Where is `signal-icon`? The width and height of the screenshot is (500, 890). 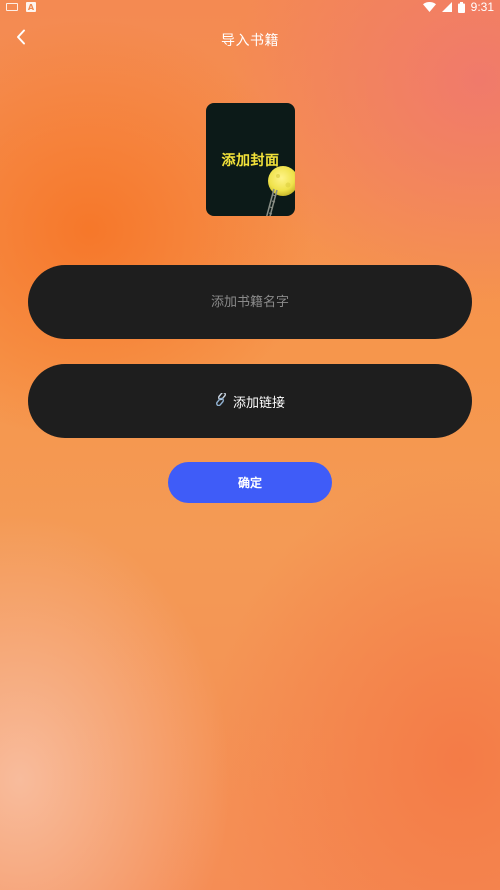
signal-icon is located at coordinates (446, 7).